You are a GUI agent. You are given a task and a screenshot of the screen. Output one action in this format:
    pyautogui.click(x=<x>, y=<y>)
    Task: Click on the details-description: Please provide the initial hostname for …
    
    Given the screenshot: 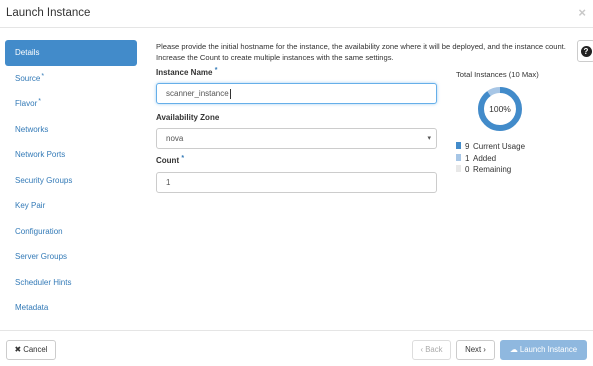 What is the action you would take?
    pyautogui.click(x=361, y=52)
    